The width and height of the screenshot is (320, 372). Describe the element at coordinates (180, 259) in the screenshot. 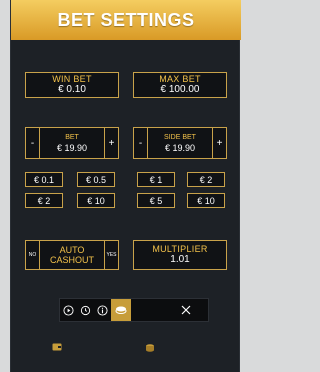

I see `multiplier-value: 1.01` at that location.